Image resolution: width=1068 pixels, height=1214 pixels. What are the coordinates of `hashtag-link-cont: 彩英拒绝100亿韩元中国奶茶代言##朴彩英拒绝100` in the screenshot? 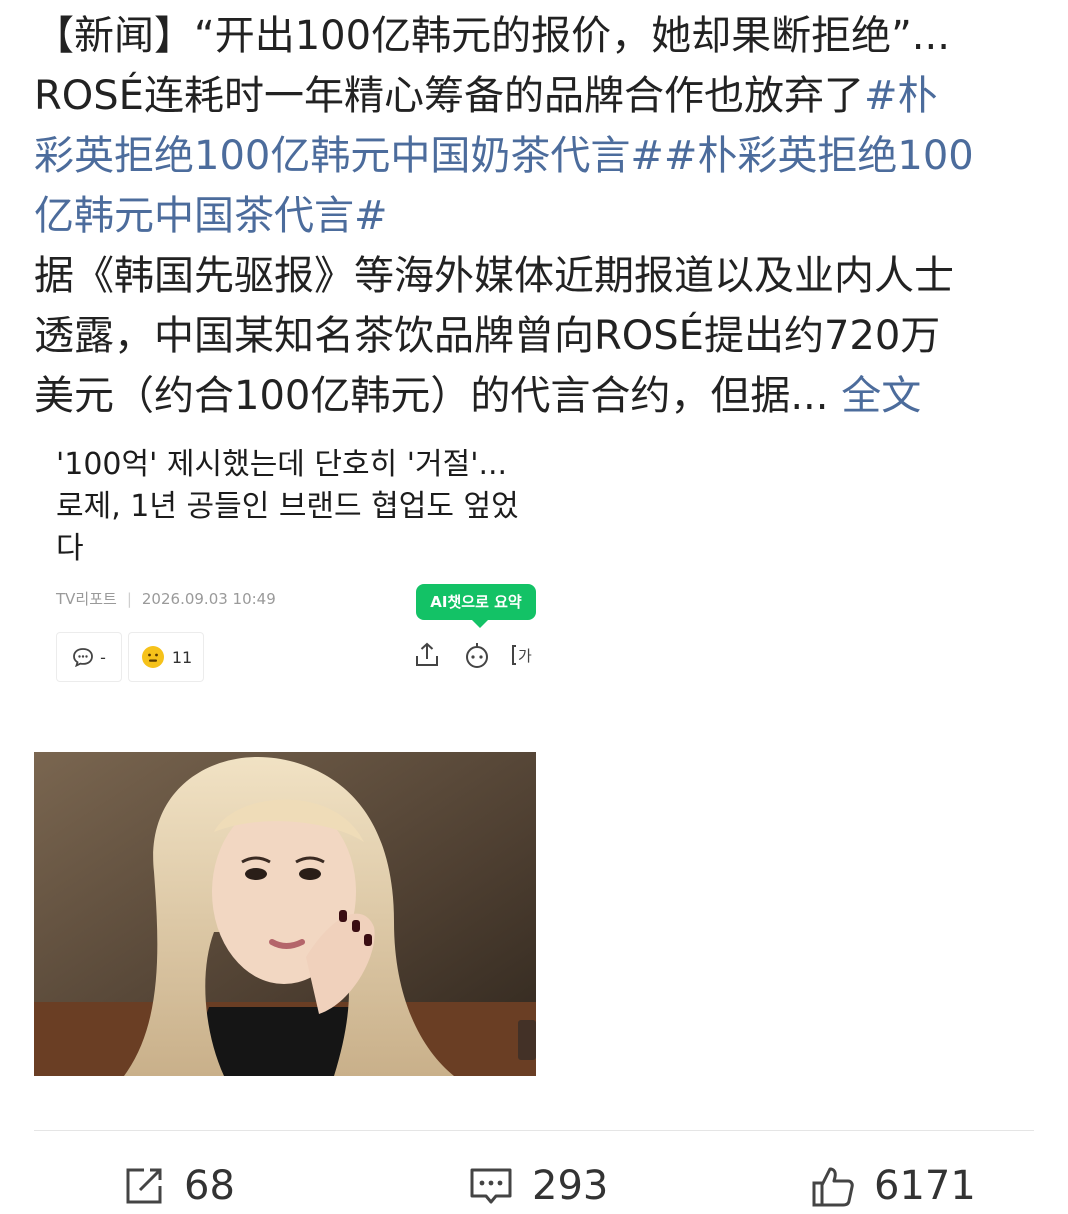 It's located at (539, 156).